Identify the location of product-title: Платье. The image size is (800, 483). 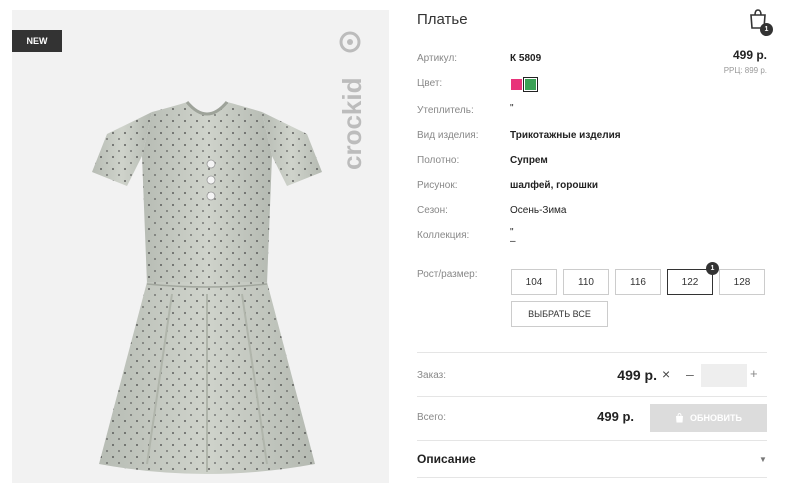
(442, 19).